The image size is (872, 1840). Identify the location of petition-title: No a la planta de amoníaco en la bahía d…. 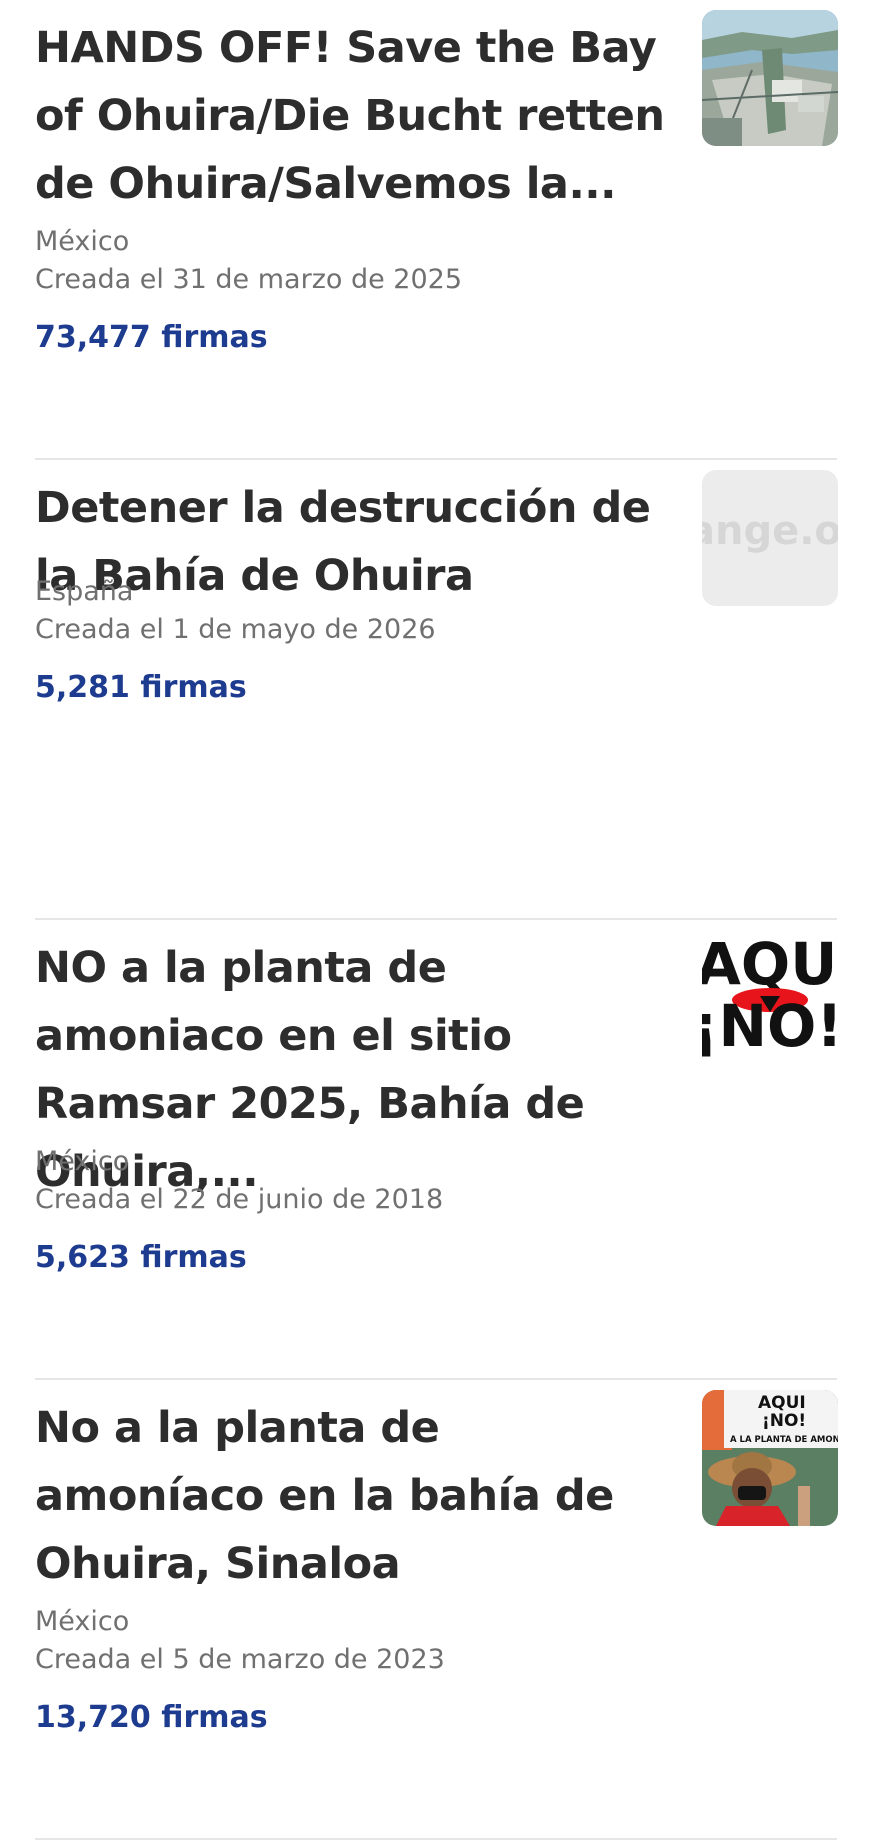
(350, 1496).